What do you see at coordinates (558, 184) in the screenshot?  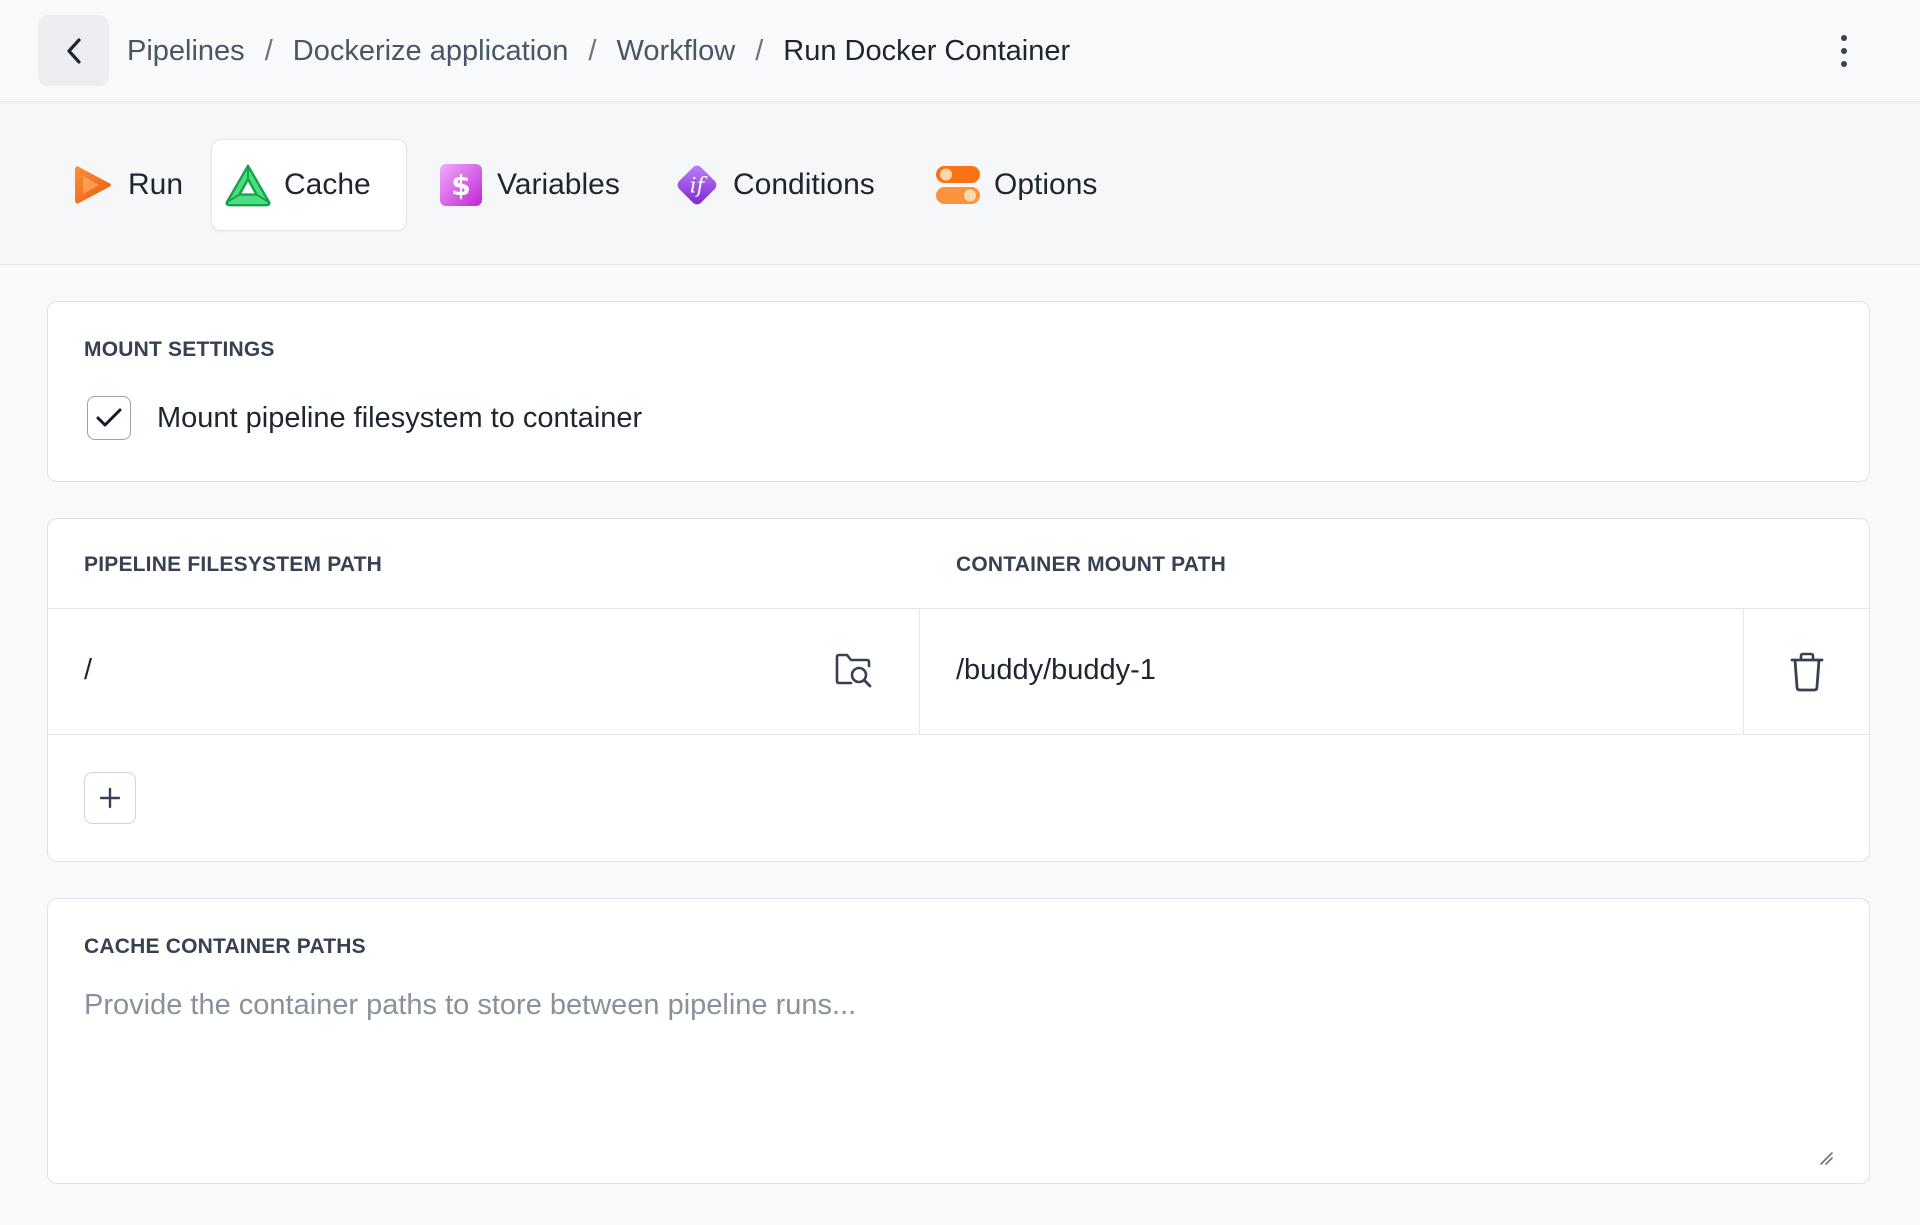 I see `tab-variables-label: Variables` at bounding box center [558, 184].